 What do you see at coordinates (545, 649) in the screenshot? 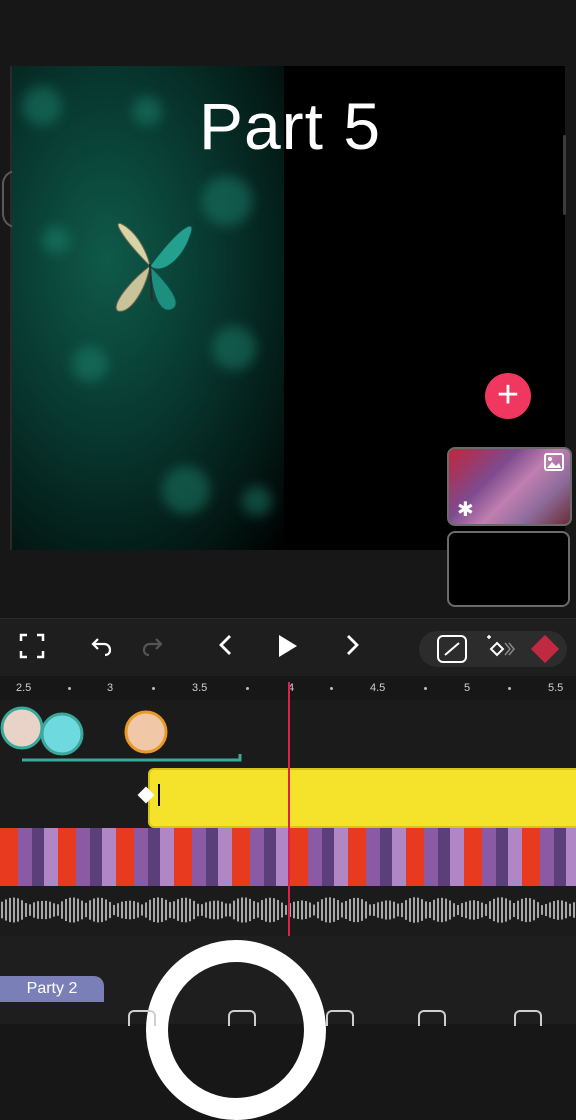
I see `keyframe-diamond-icon` at bounding box center [545, 649].